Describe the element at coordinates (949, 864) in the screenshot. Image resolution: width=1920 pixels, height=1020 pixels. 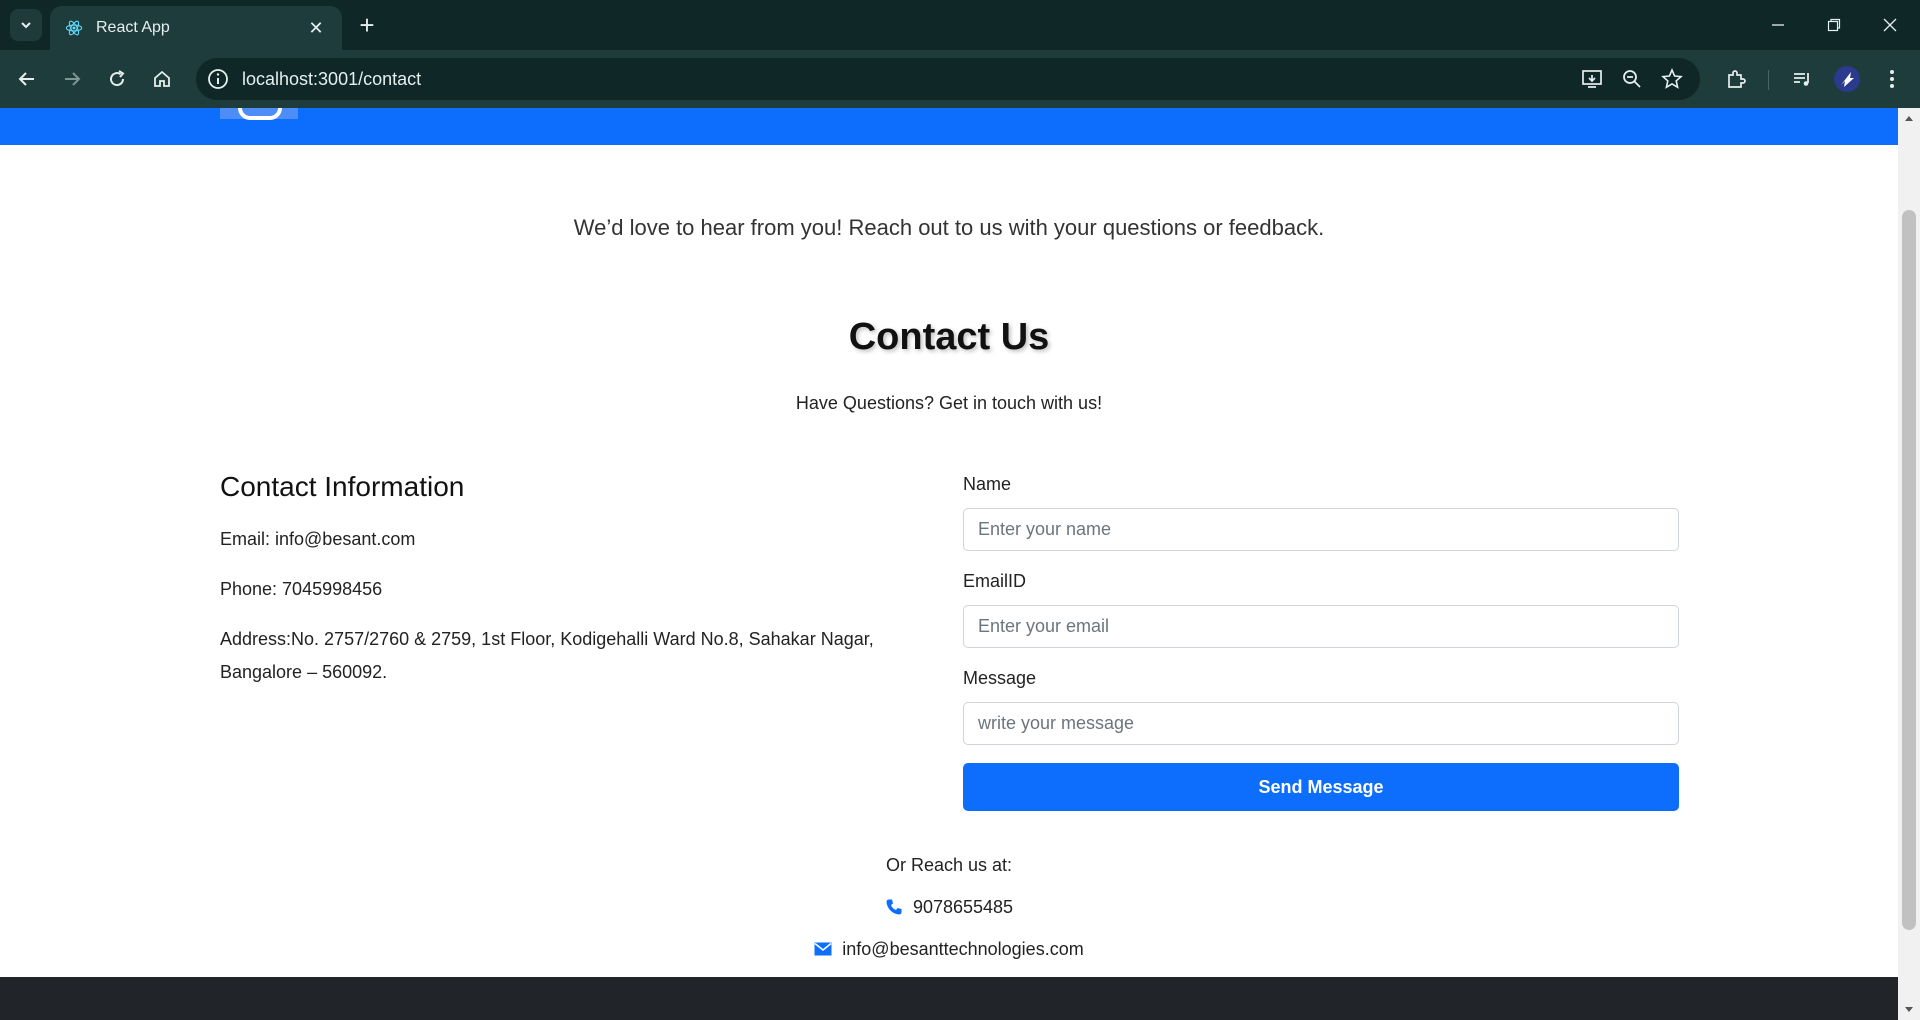
I see `reach-us-label: Or Reach us at:` at that location.